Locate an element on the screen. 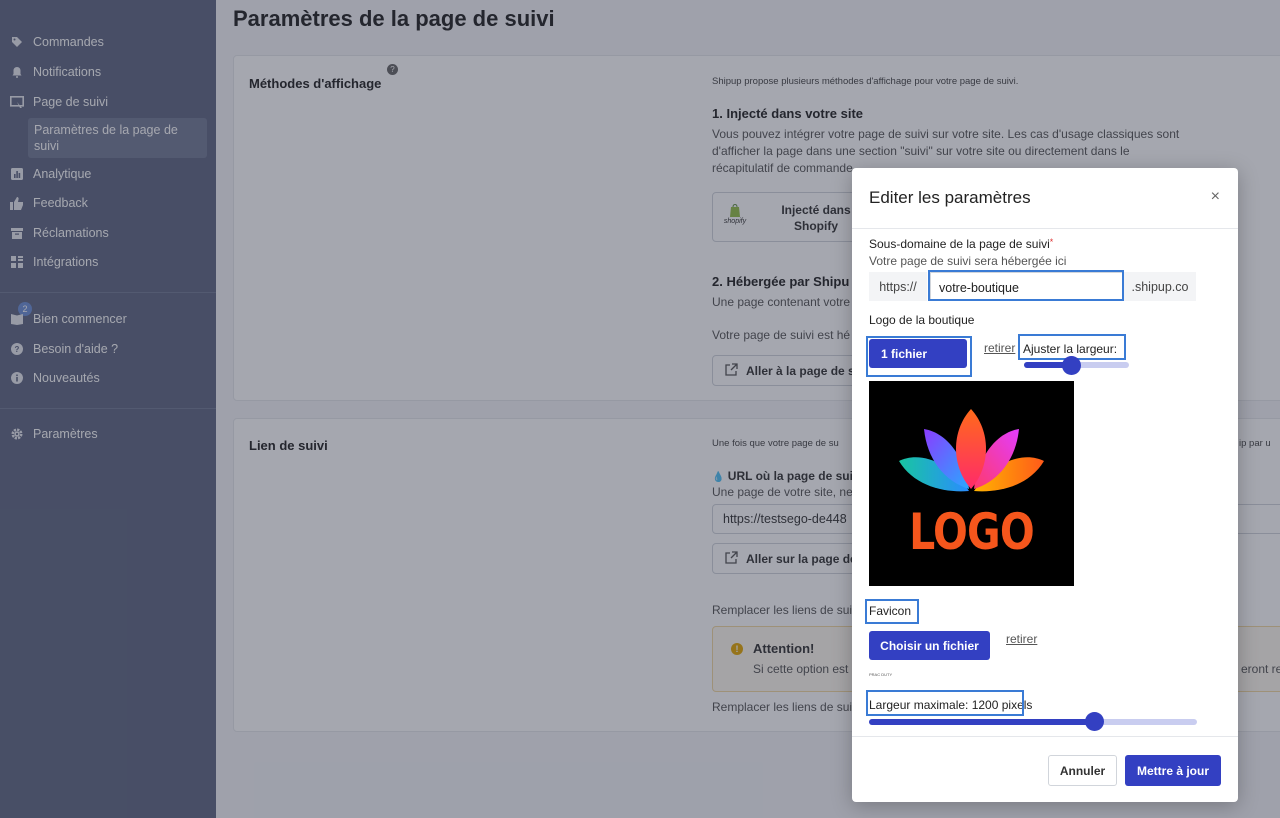  subdomain-label-text: Sous-domaine de la page de suivi is located at coordinates (959, 244).